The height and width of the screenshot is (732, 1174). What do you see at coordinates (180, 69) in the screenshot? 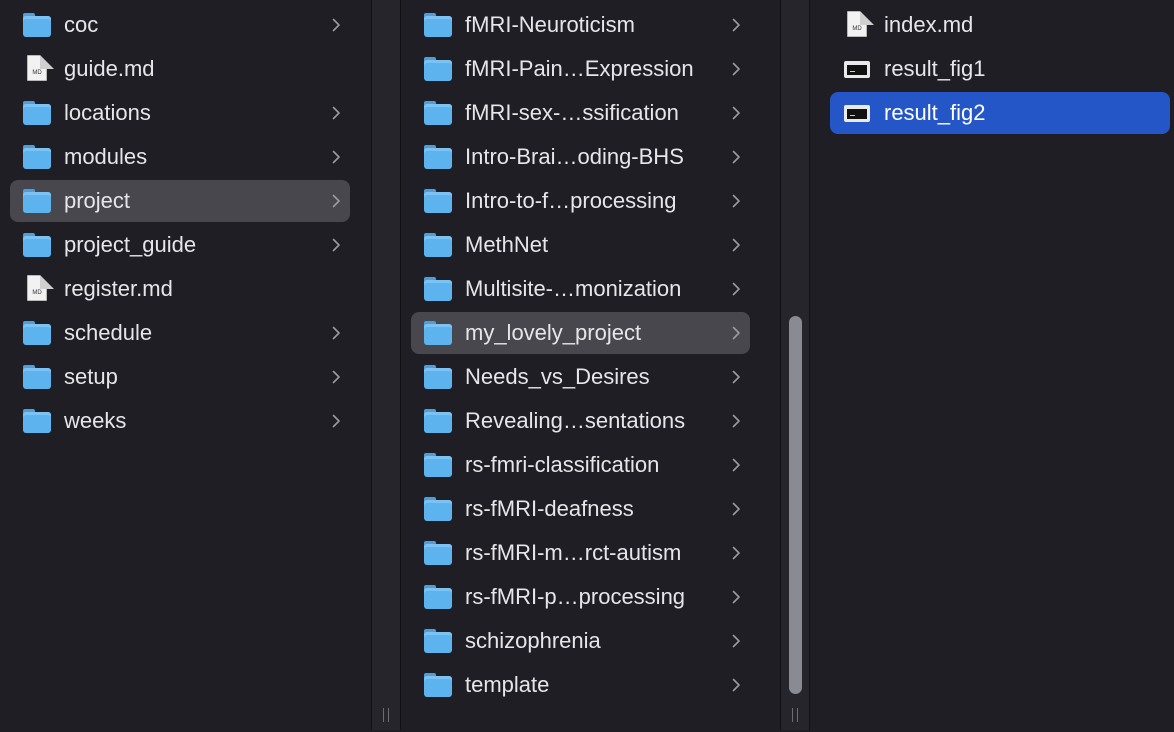
I see `list-item: MD guide.md` at bounding box center [180, 69].